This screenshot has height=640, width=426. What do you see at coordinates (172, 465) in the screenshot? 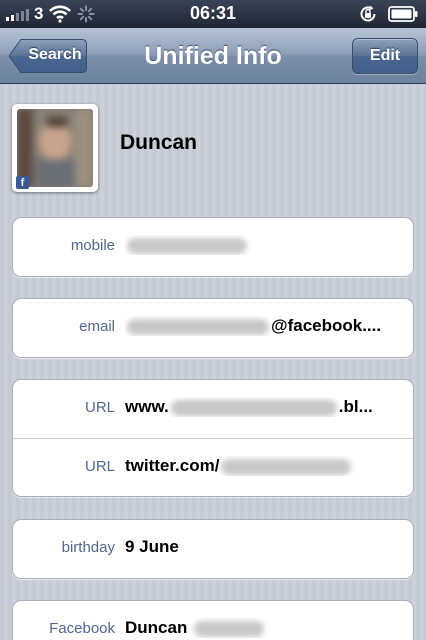
I see `twitter-url-prefix: twitter.com/` at bounding box center [172, 465].